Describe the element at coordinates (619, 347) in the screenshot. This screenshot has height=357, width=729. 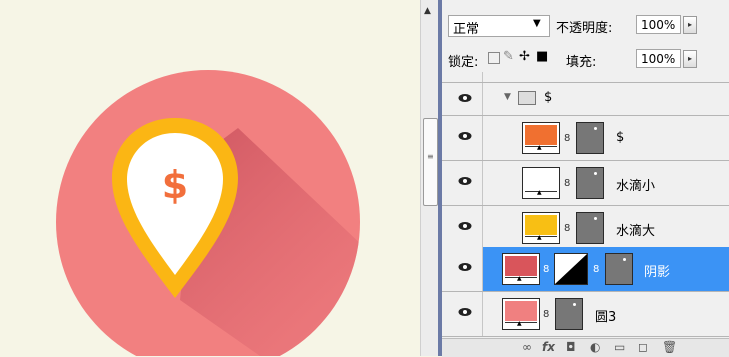
I see `new-group-icon: ▭` at that location.